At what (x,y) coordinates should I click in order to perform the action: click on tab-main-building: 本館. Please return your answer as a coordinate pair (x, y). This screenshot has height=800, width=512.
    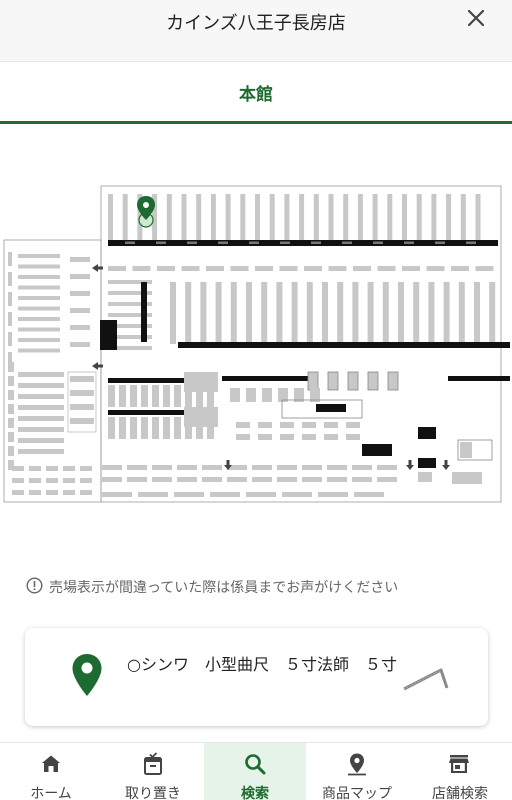
    Looking at the image, I should click on (256, 93).